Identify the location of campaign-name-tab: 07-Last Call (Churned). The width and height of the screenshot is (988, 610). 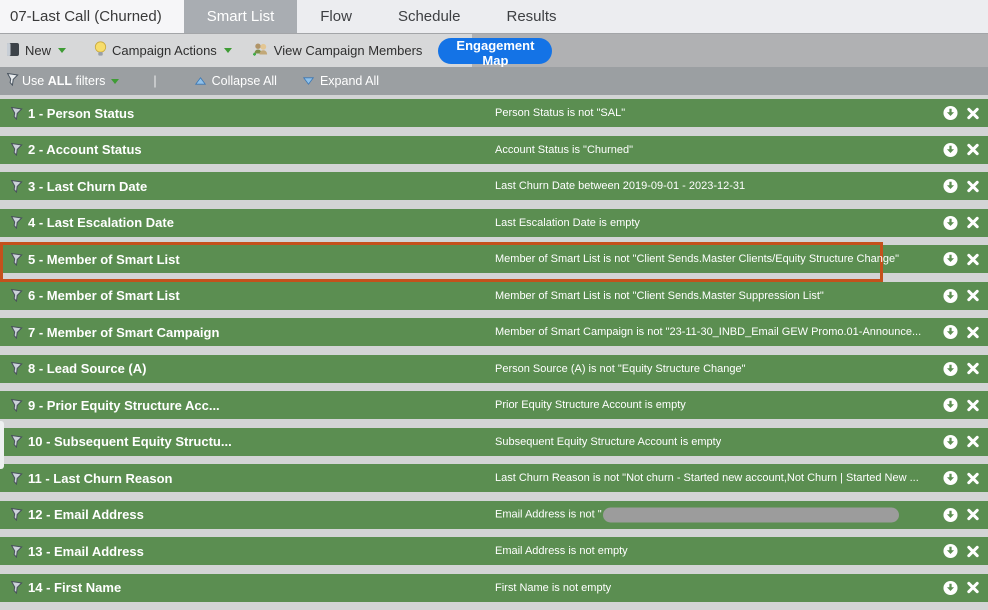
(92, 16).